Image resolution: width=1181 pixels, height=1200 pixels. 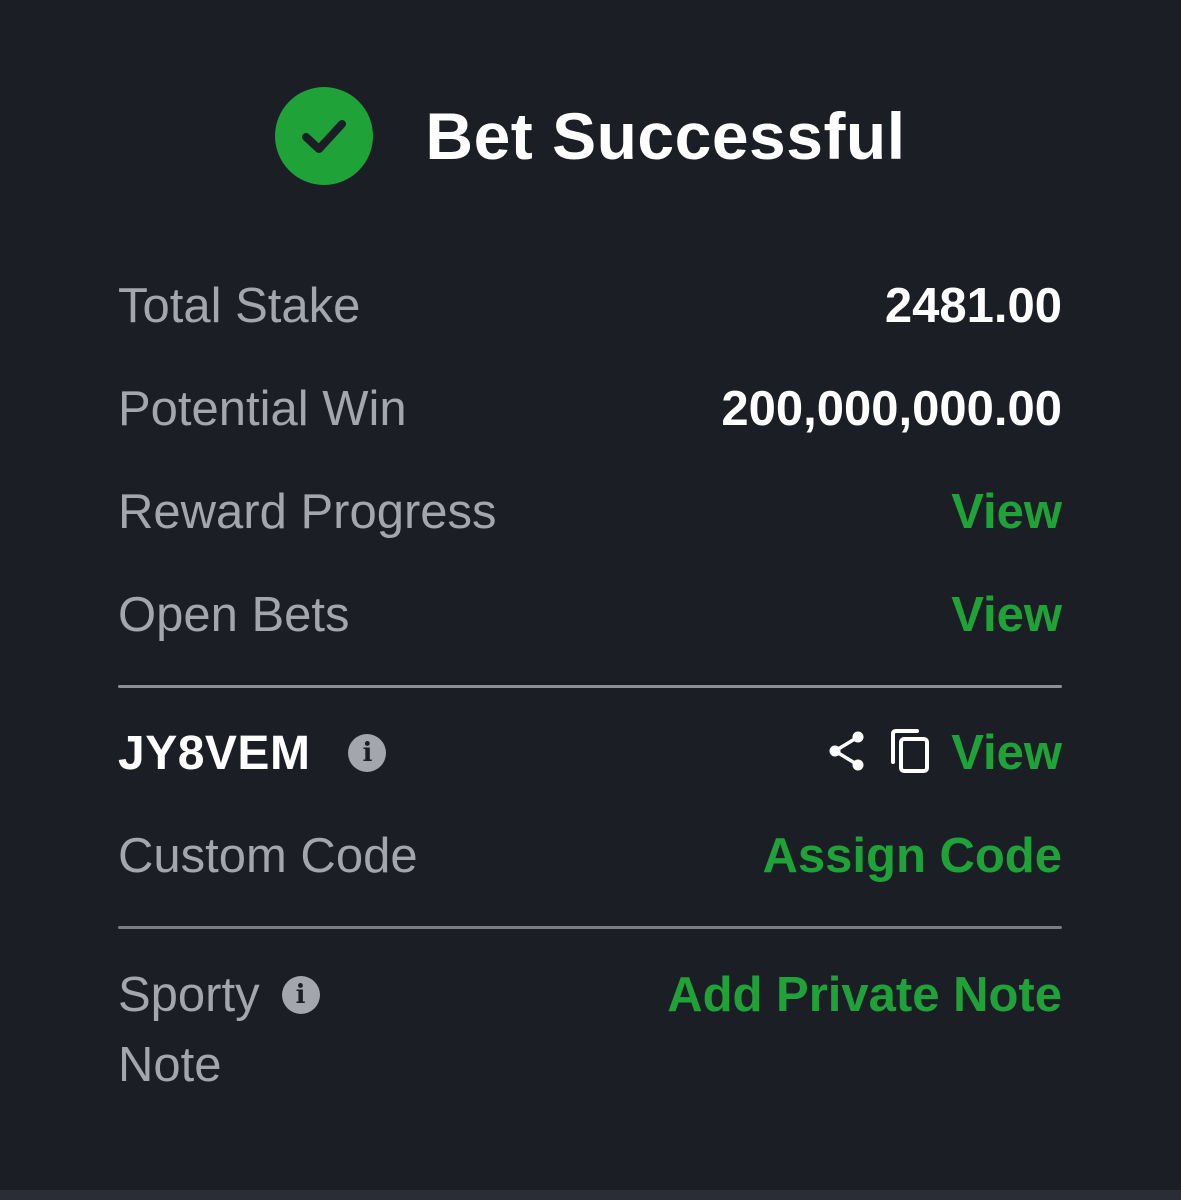 I want to click on custom-code-label: Custom Code, so click(x=268, y=856).